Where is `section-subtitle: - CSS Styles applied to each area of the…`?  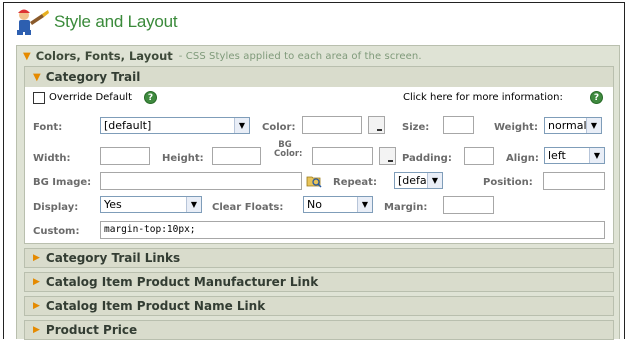 section-subtitle: - CSS Styles applied to each area of the… is located at coordinates (300, 56).